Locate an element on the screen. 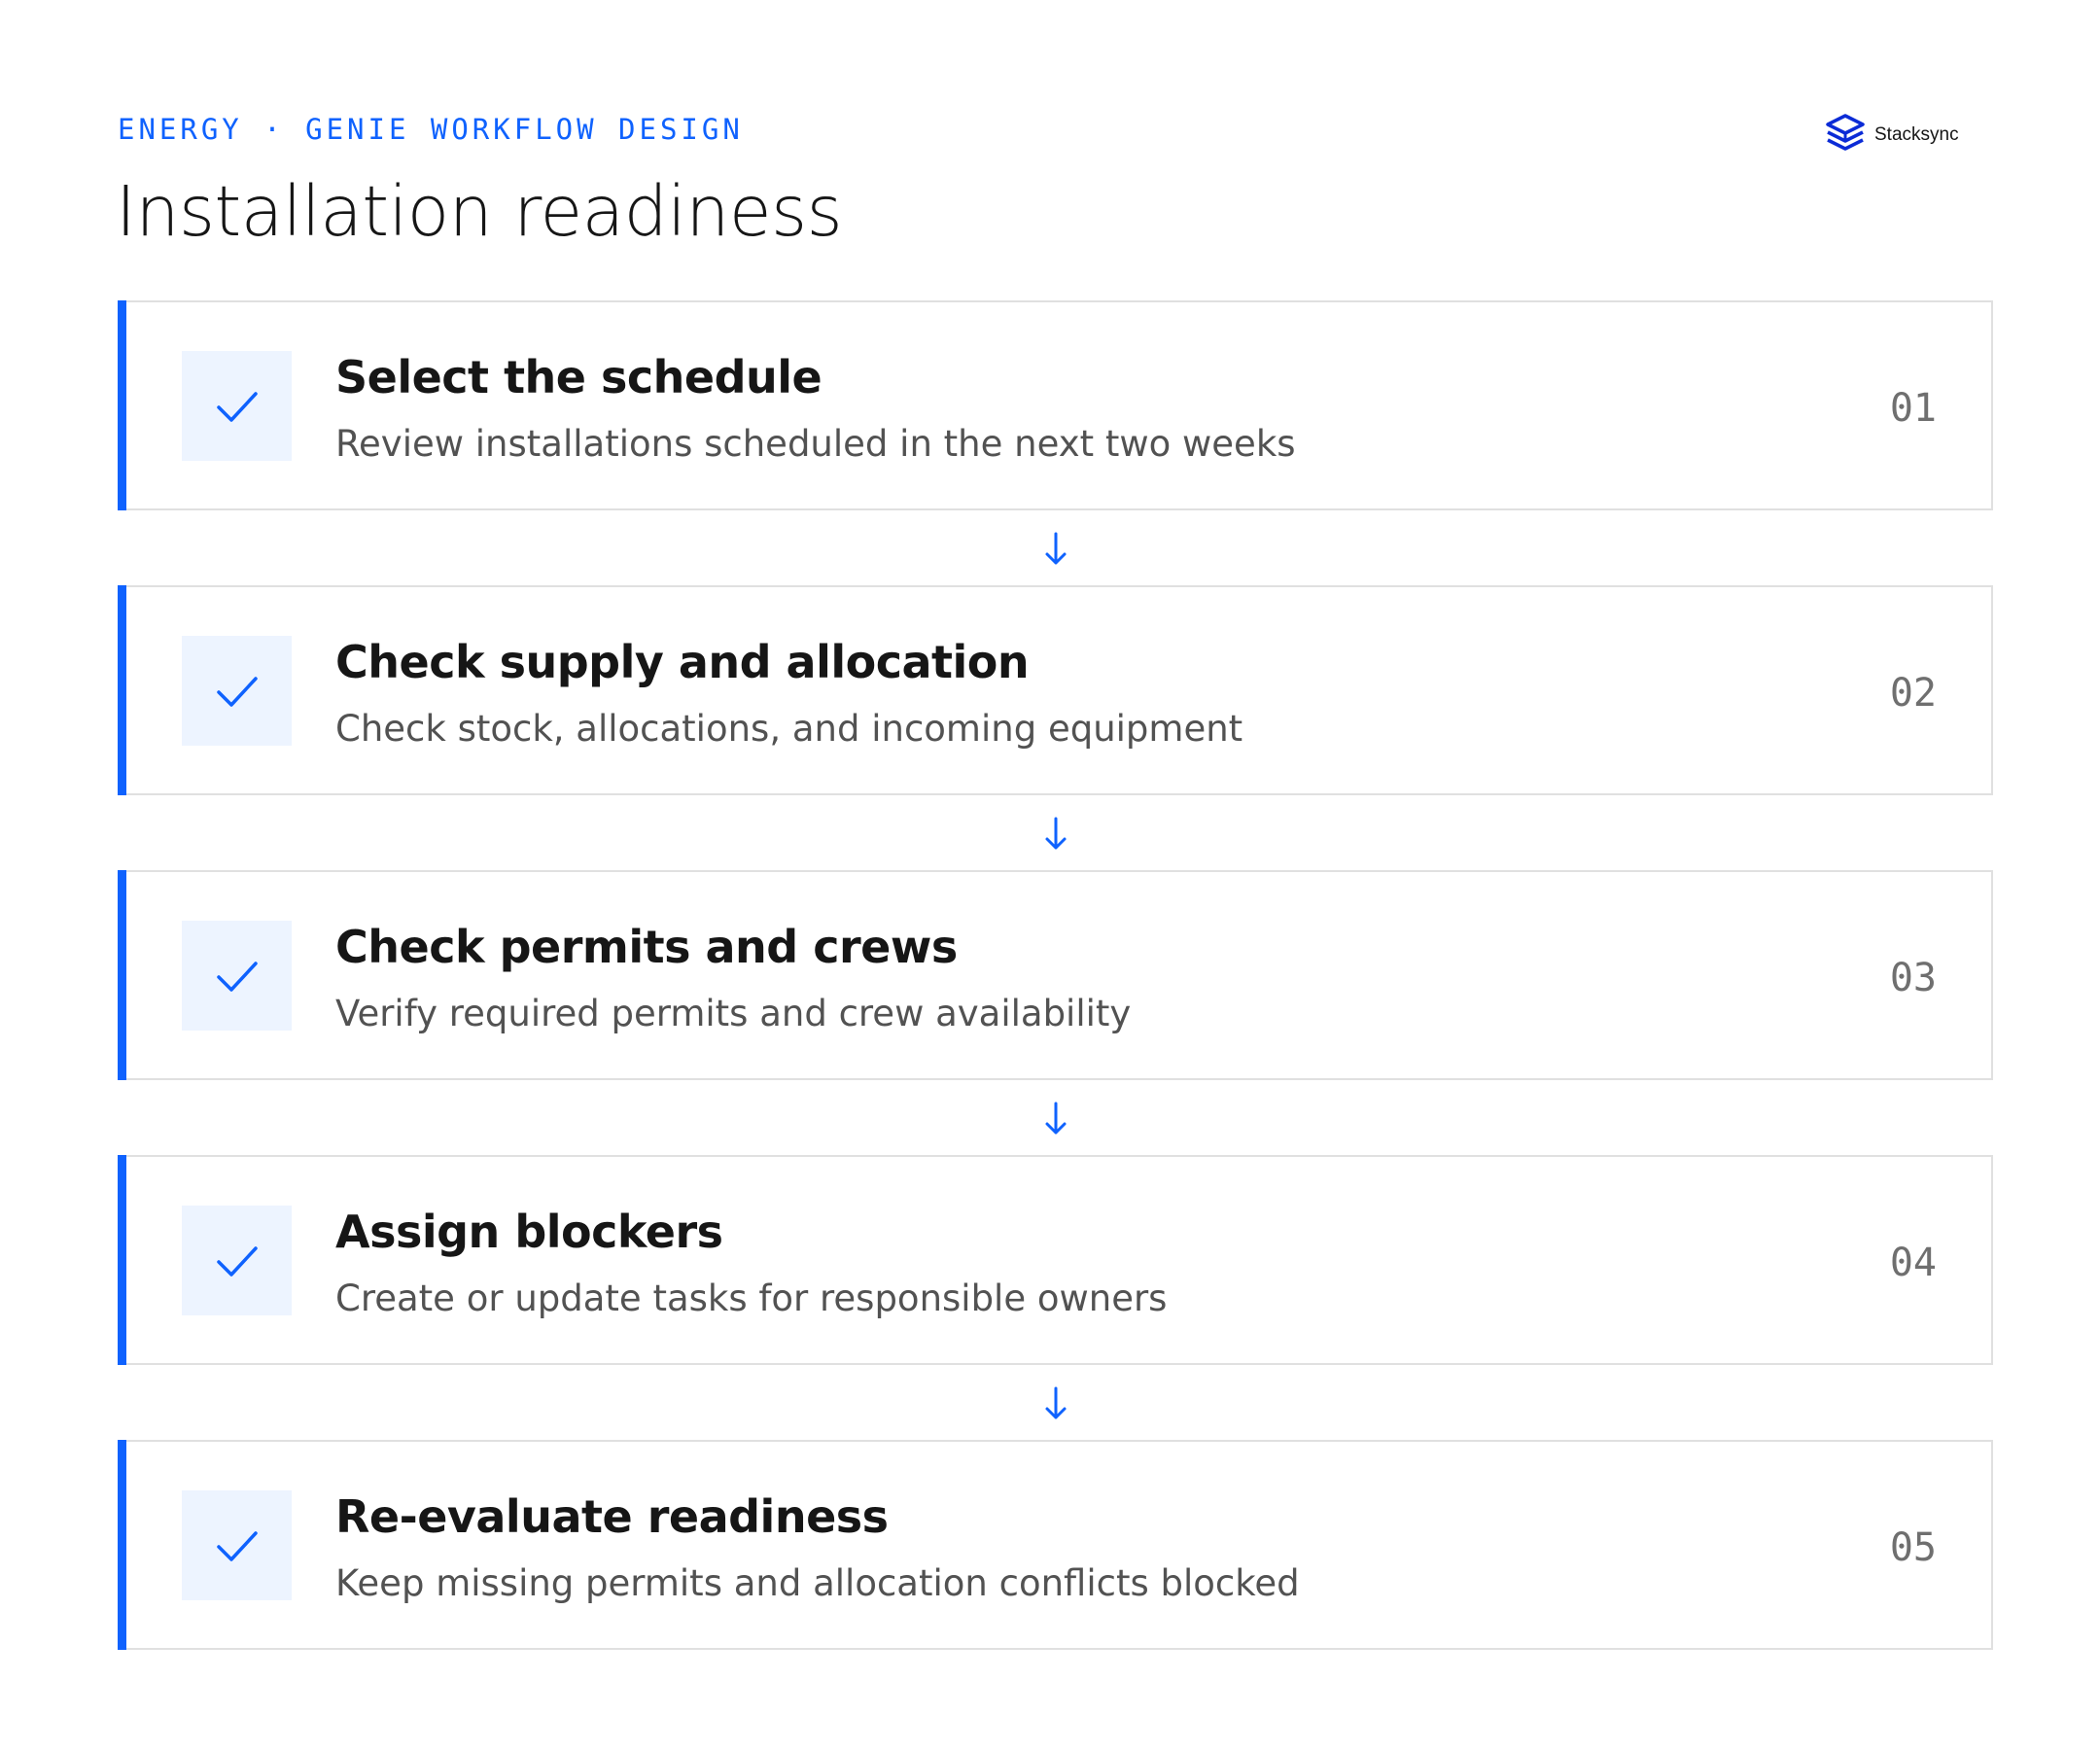 This screenshot has width=2100, height=1750. step-number: 01 is located at coordinates (1913, 408).